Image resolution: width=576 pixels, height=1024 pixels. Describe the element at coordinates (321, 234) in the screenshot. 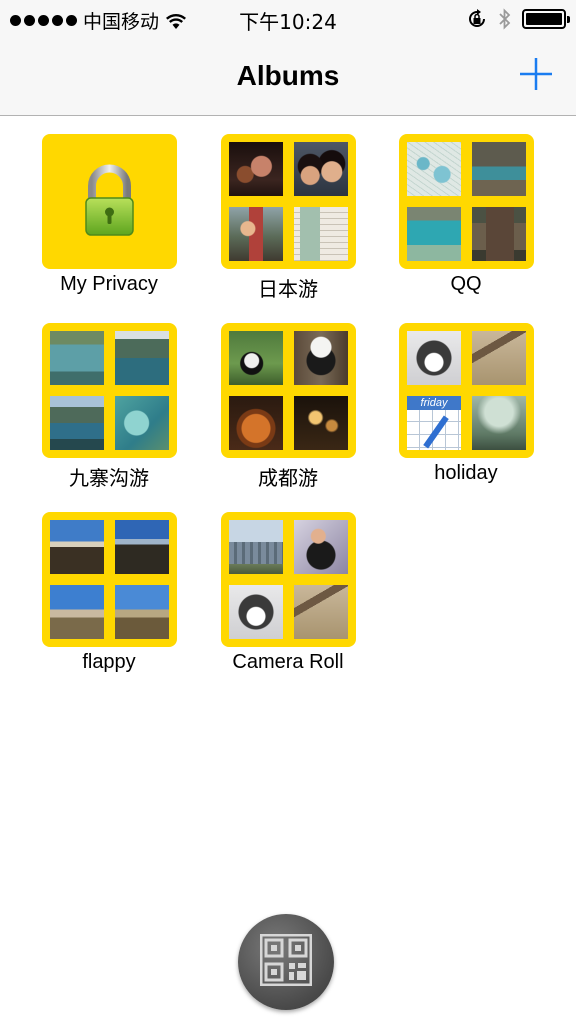

I see `document-photo-thumbnail` at that location.